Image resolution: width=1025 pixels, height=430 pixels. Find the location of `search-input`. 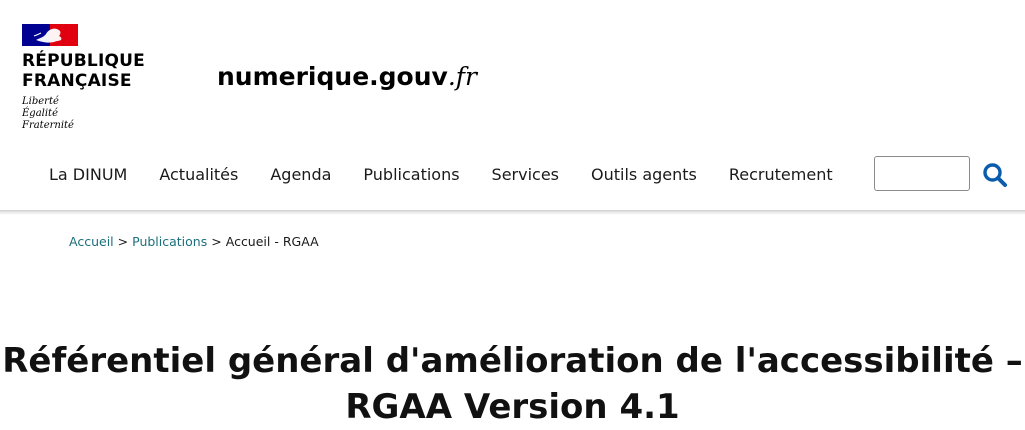

search-input is located at coordinates (922, 173).